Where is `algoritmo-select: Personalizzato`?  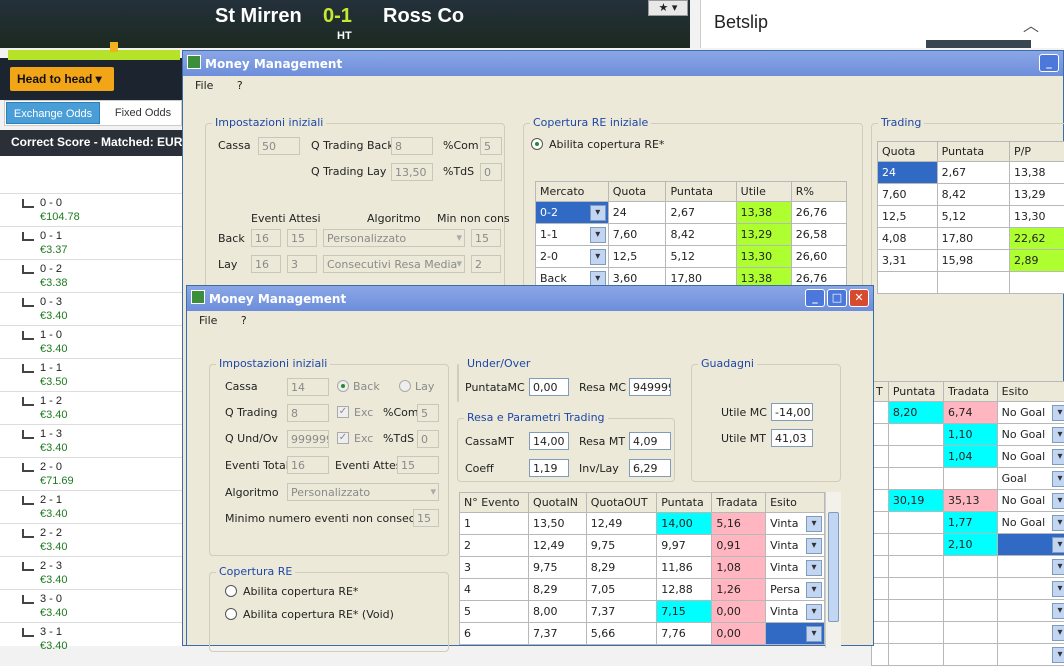
algoritmo-select: Personalizzato is located at coordinates (363, 492).